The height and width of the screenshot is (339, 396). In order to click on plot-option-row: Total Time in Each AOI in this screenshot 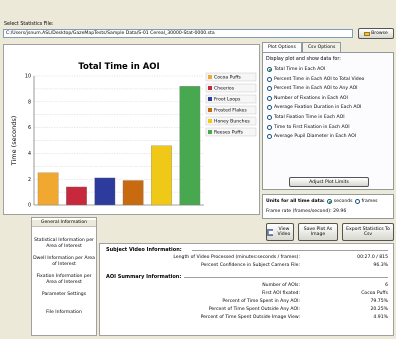, I will do `click(296, 69)`.